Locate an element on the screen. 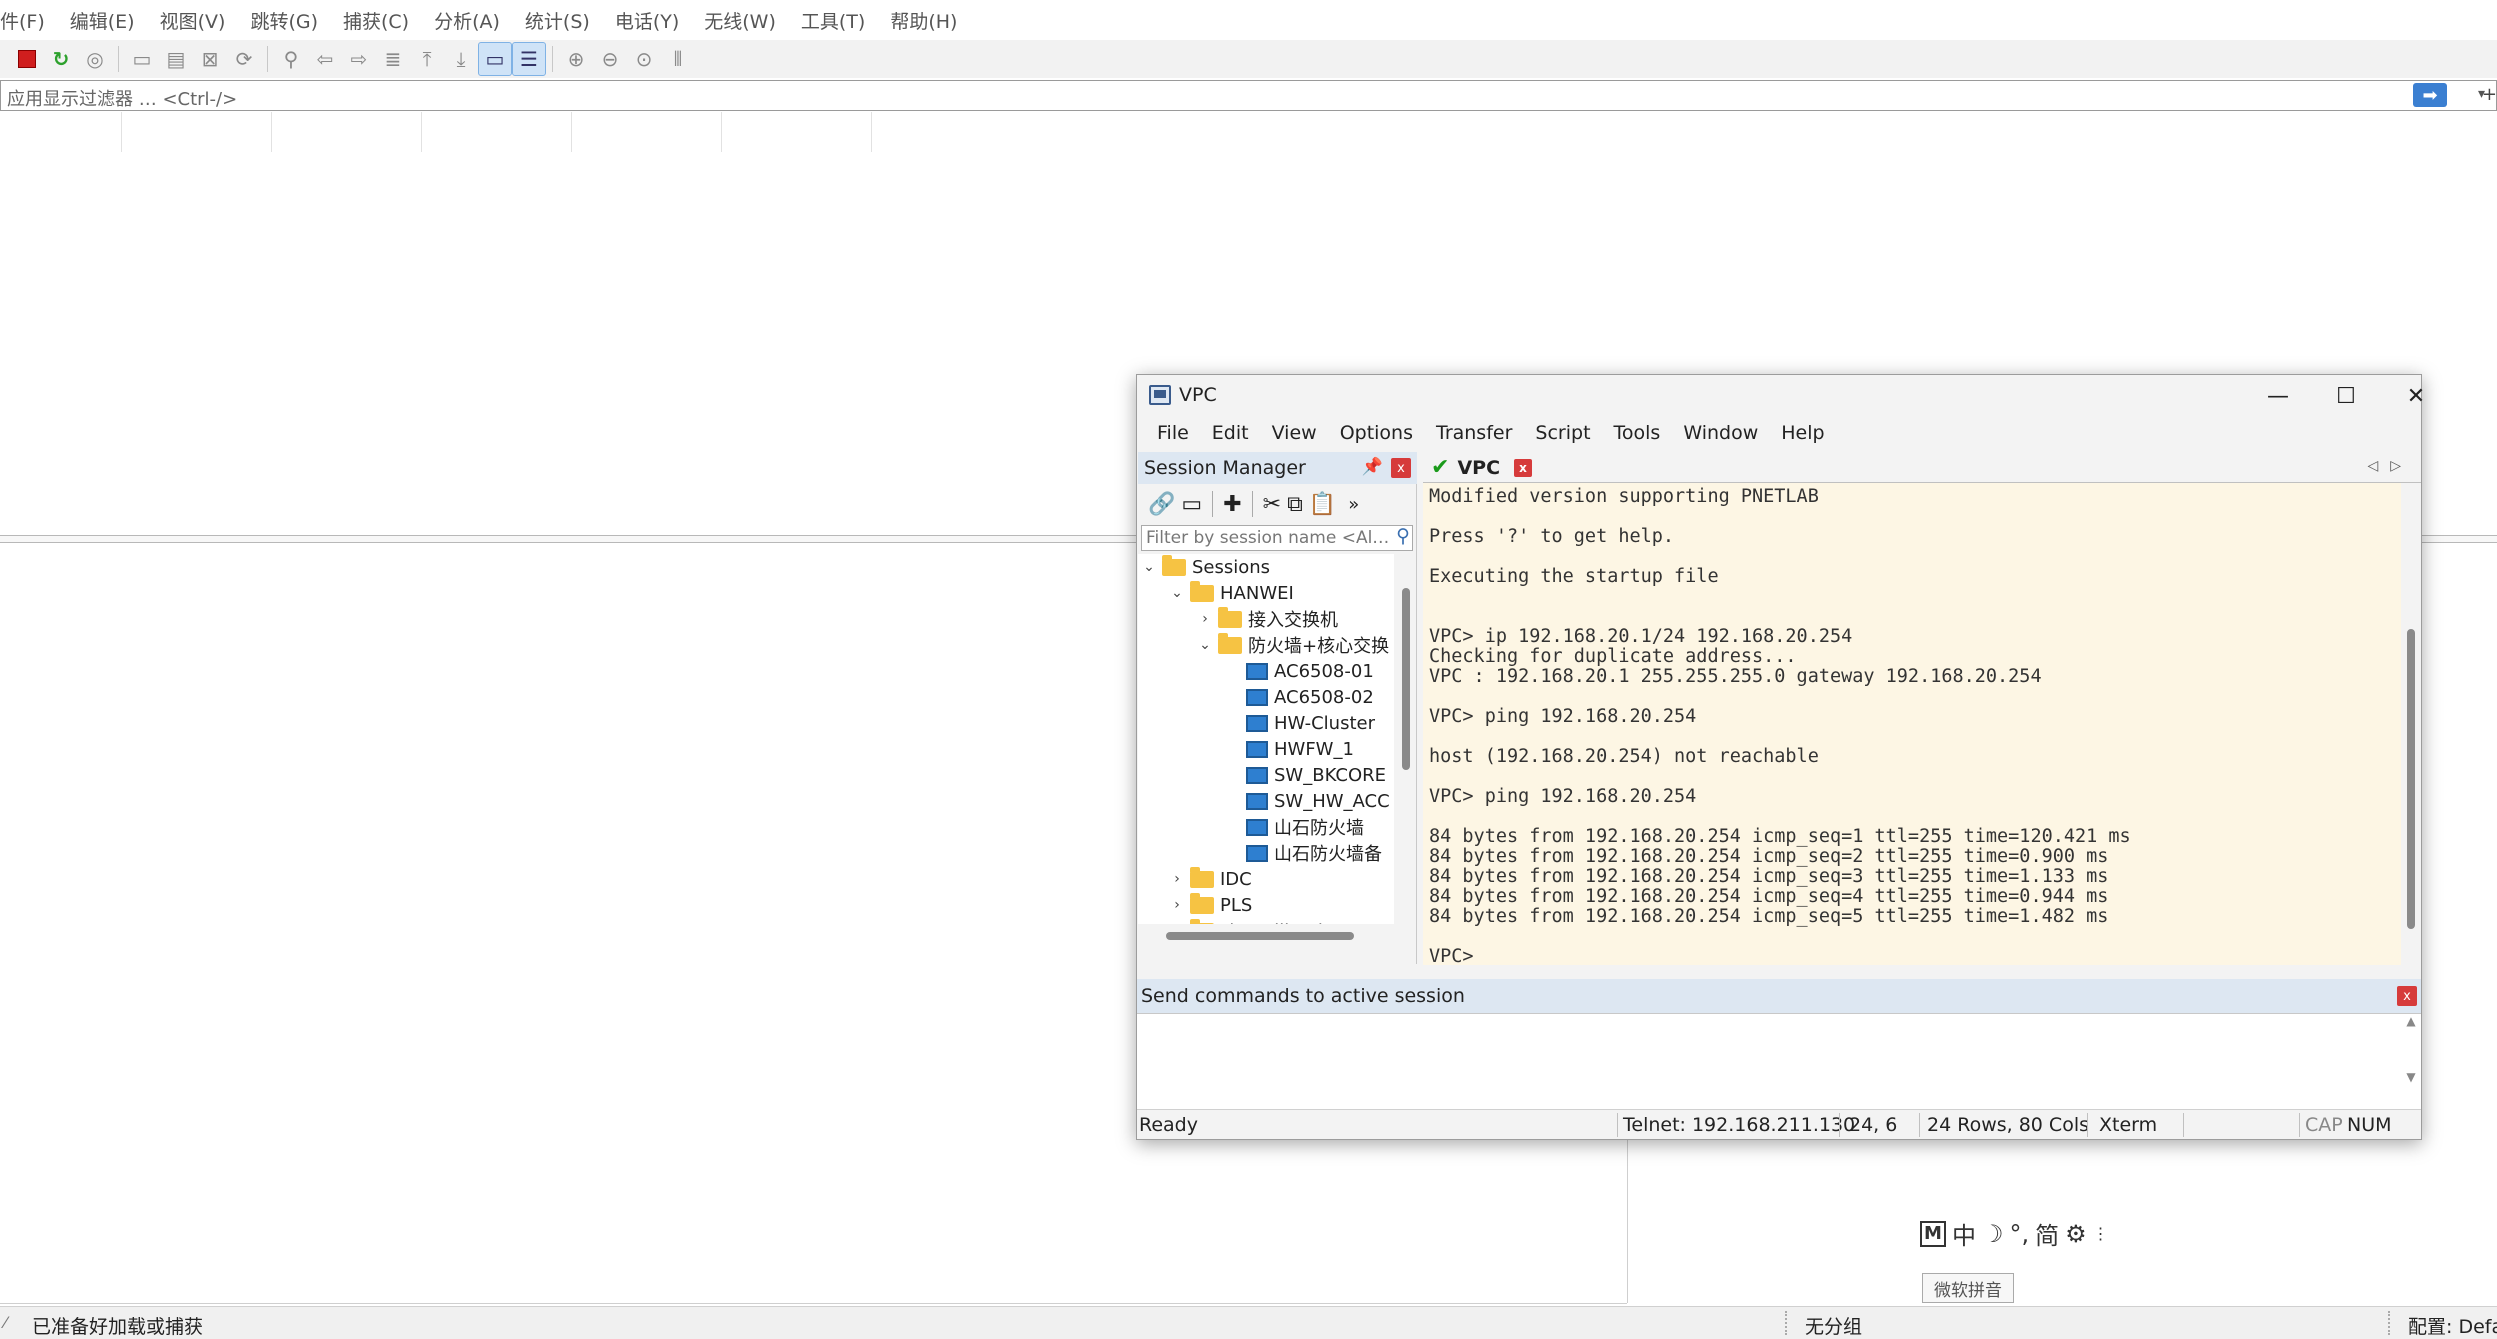  display-filter-input: 应用显示过滤器 … <Ctrl-/> is located at coordinates (1248, 95).